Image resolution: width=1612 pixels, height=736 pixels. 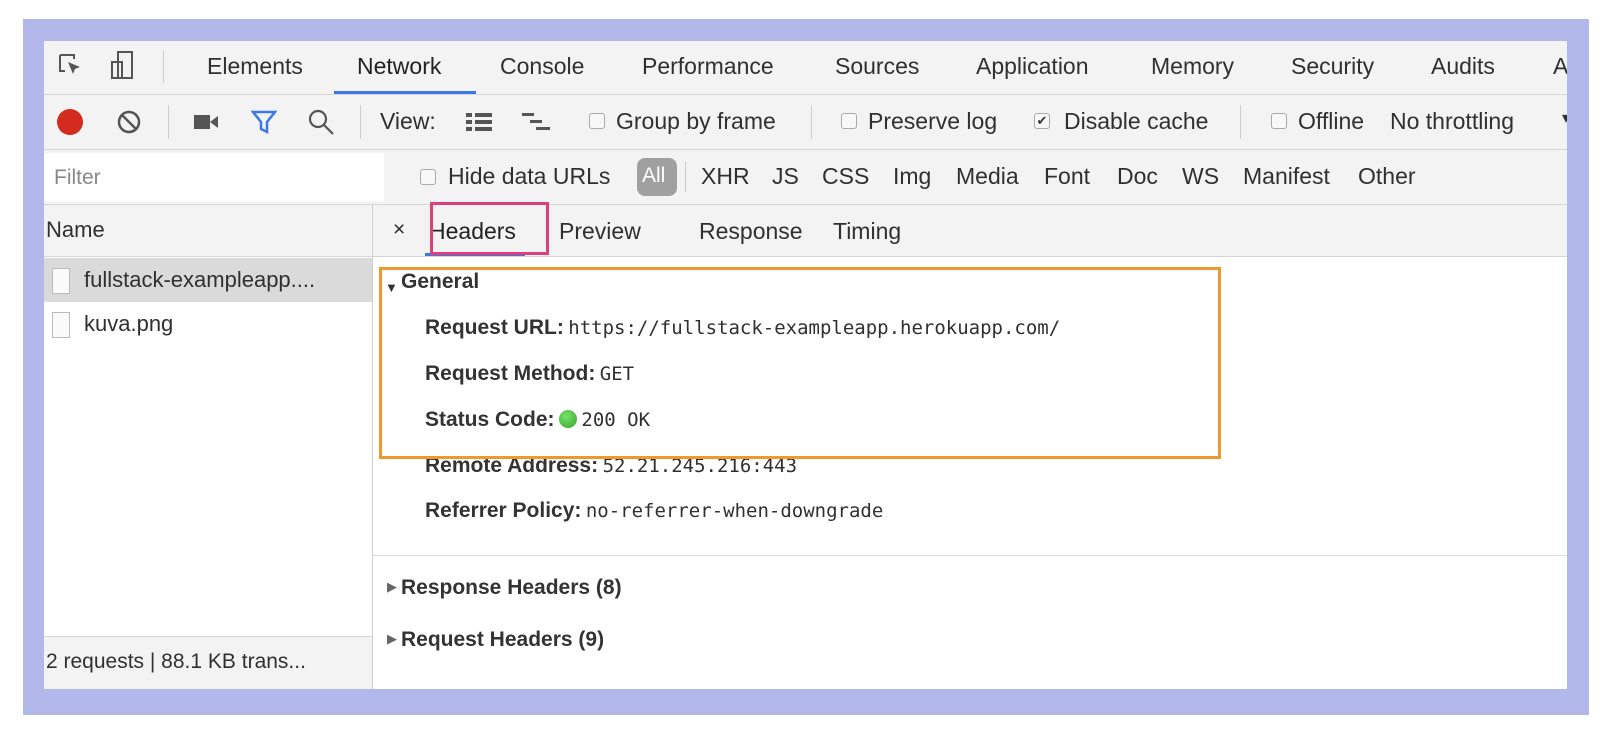 What do you see at coordinates (122, 65) in the screenshot?
I see `device-toolbar-icon` at bounding box center [122, 65].